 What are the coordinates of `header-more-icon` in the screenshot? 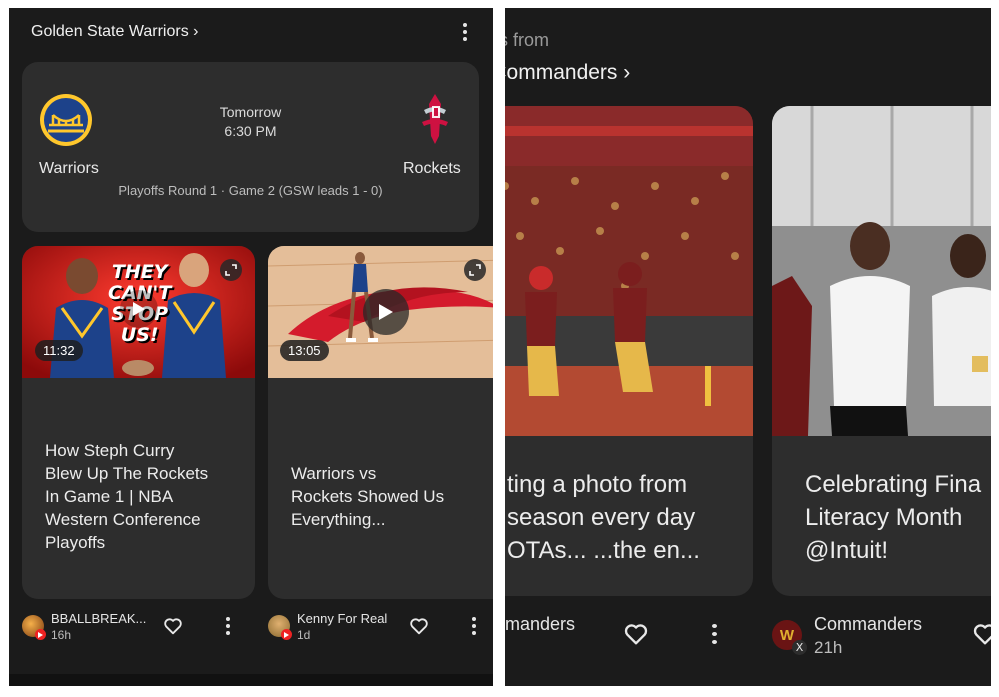 It's located at (465, 32).